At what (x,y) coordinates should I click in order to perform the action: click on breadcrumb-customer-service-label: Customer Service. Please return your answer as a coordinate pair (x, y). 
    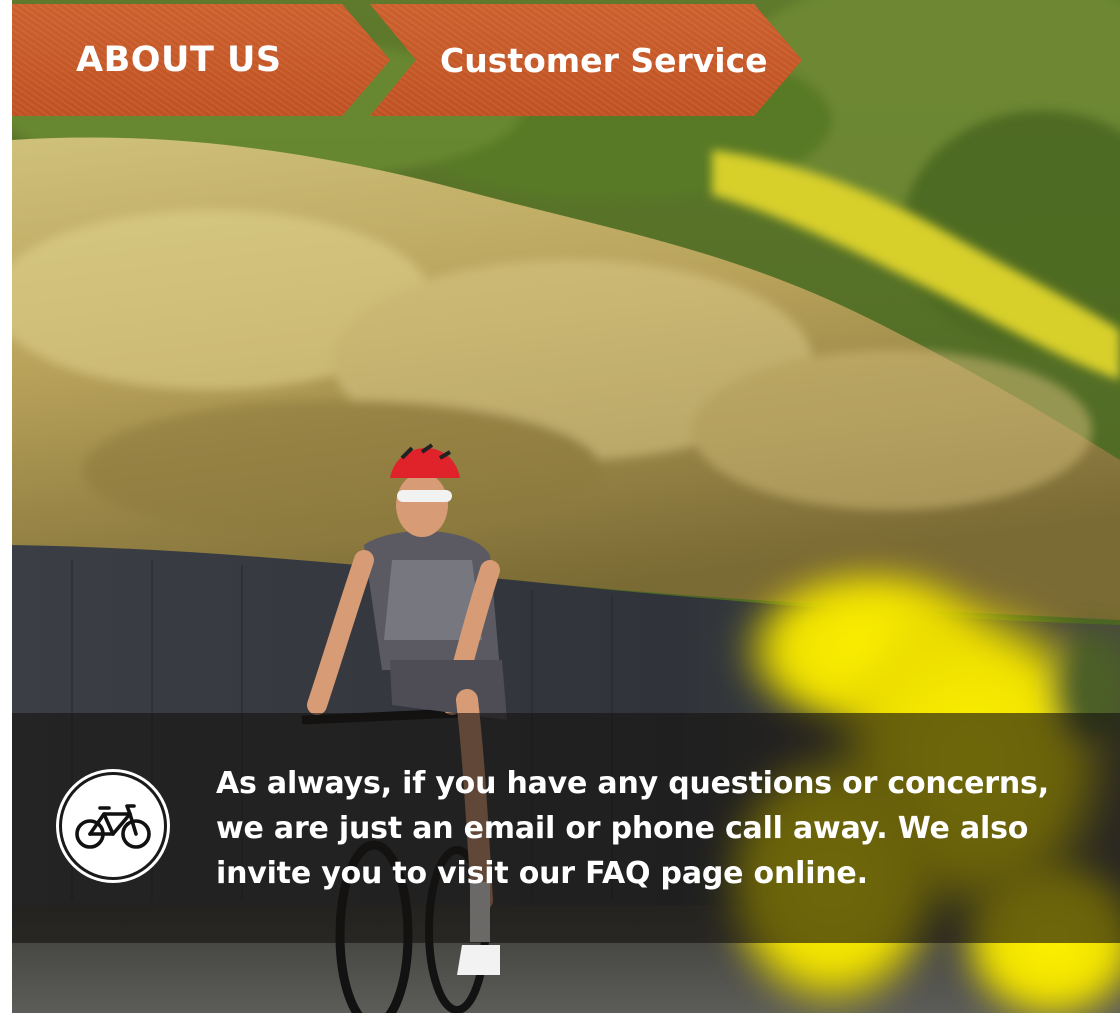
    Looking at the image, I should click on (604, 60).